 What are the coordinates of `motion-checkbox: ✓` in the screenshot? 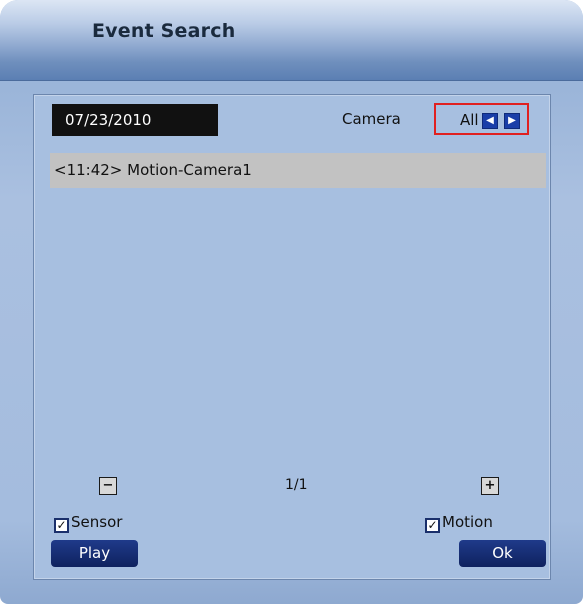 It's located at (432, 525).